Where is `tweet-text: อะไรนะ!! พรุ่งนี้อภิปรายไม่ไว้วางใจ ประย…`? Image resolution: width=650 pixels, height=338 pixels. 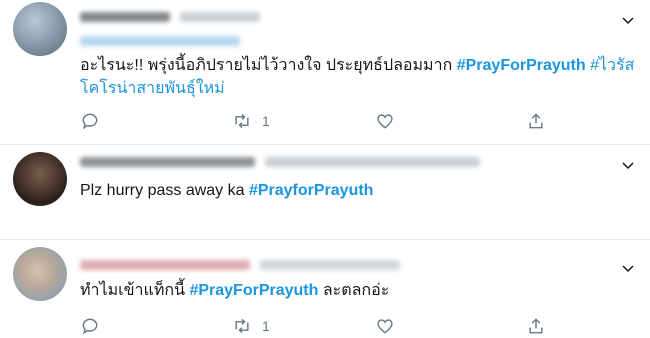 tweet-text: อะไรนะ!! พรุ่งนี้อภิปรายไม่ไว้วางใจ ประย… is located at coordinates (357, 66).